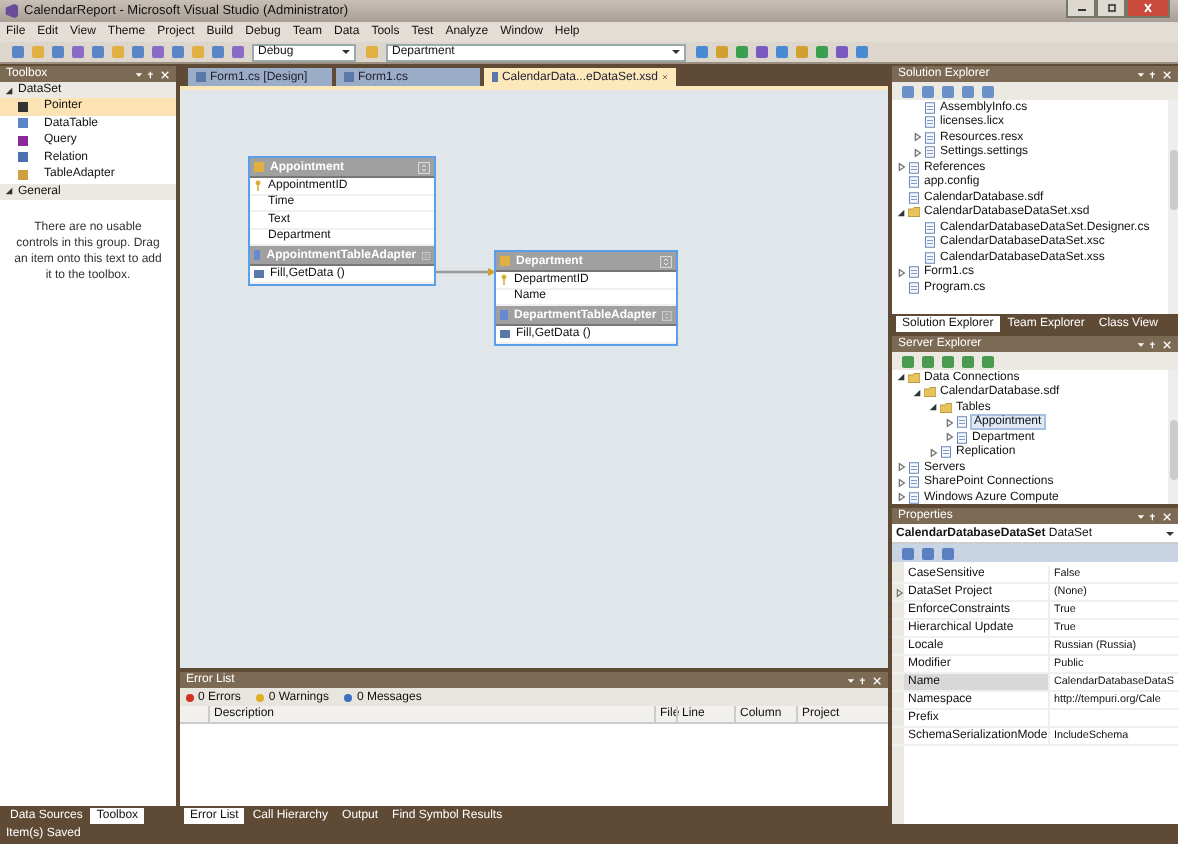 This screenshot has width=1178, height=844. I want to click on file-icon, so click(946, 452).